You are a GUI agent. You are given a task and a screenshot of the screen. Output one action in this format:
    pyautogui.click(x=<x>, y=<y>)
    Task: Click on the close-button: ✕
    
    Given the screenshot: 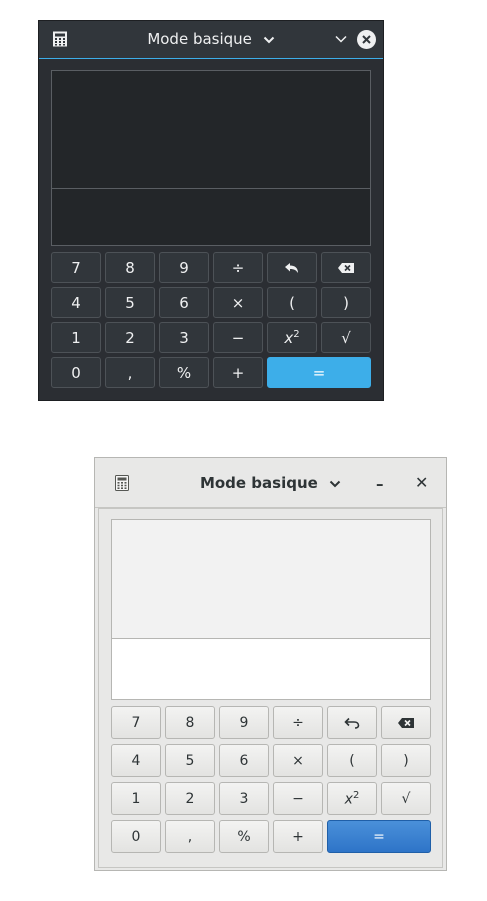 What is the action you would take?
    pyautogui.click(x=421, y=482)
    